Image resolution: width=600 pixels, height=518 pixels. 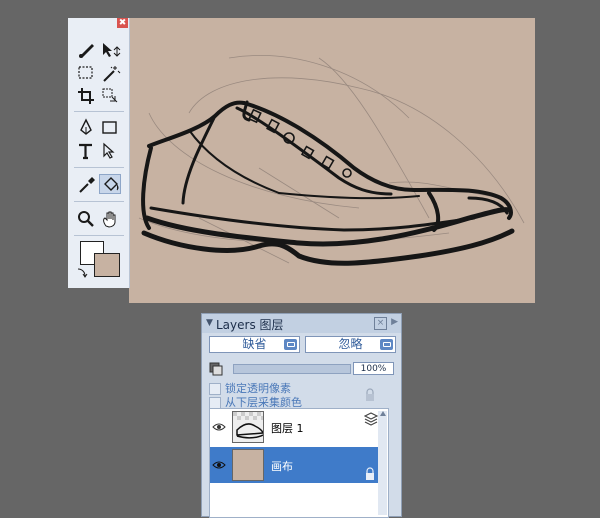 I want to click on layer-list-scrollbar, so click(x=382, y=463).